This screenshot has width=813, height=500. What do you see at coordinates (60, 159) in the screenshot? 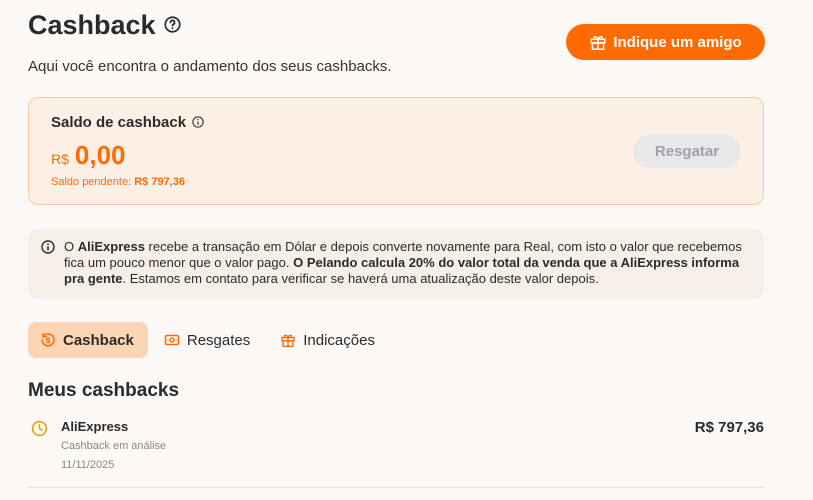
I see `balance-currency: R$` at bounding box center [60, 159].